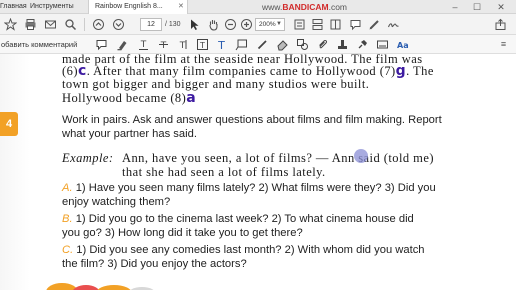  What do you see at coordinates (503, 44) in the screenshot?
I see `collapse-toolbar-icon: ≡` at bounding box center [503, 44].